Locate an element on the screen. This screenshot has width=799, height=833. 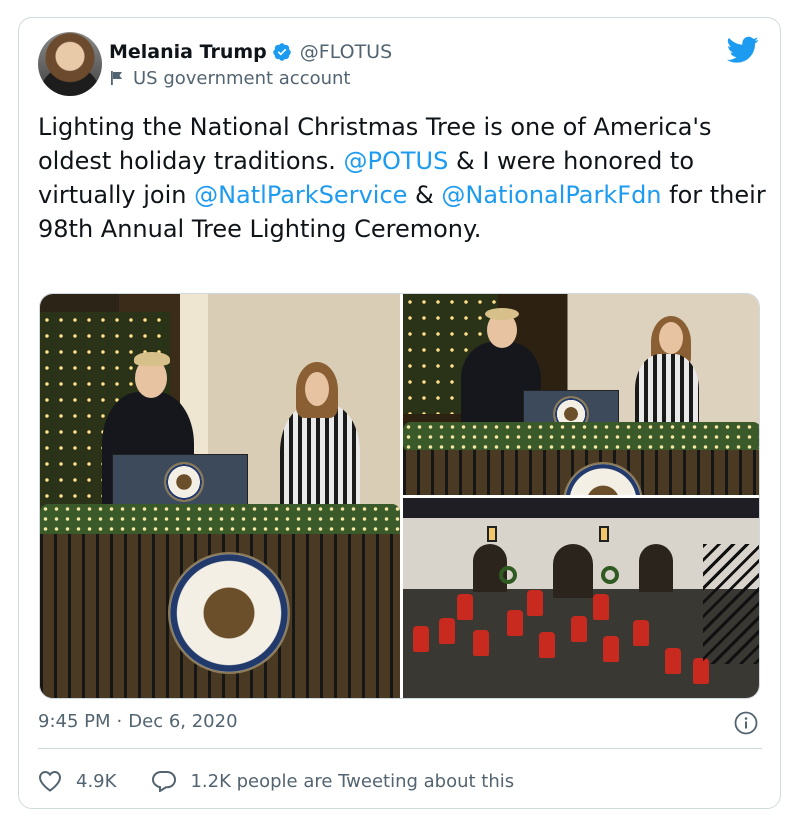
timestamp: 9:45 PM · Dec 6, 2020 is located at coordinates (138, 721).